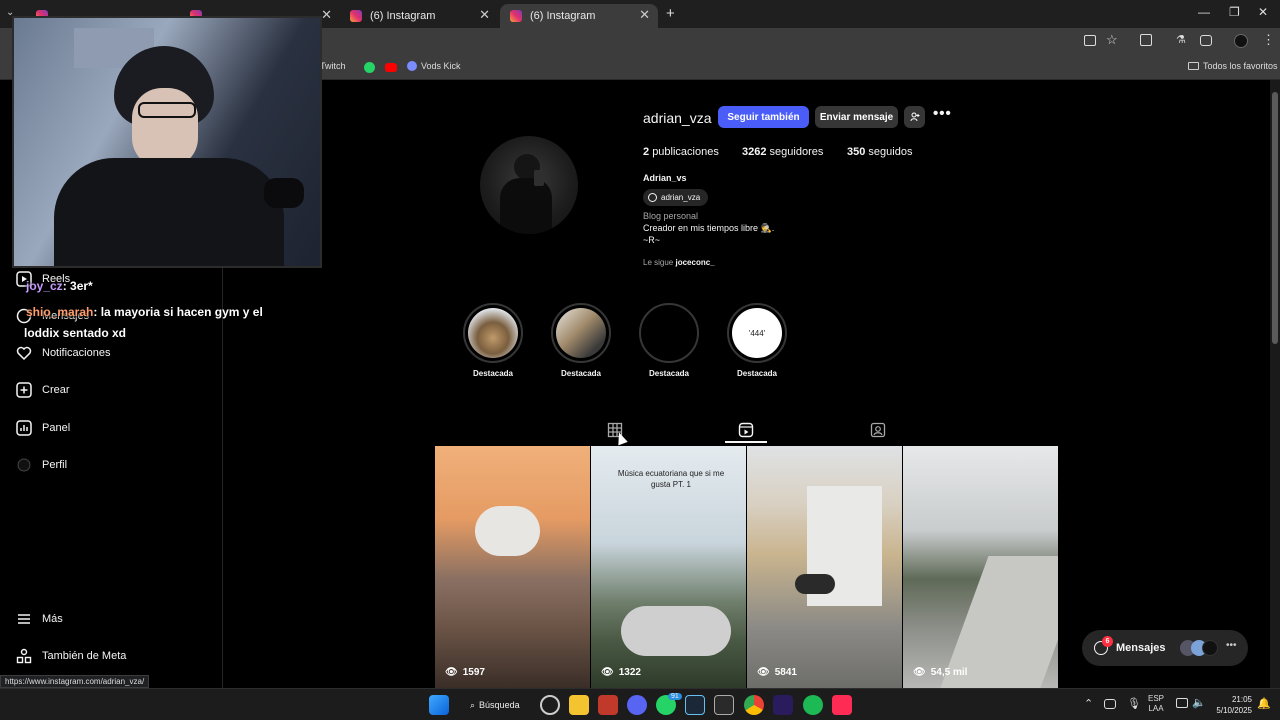  I want to click on clock: 21:05 5/10/2025, so click(1232, 705).